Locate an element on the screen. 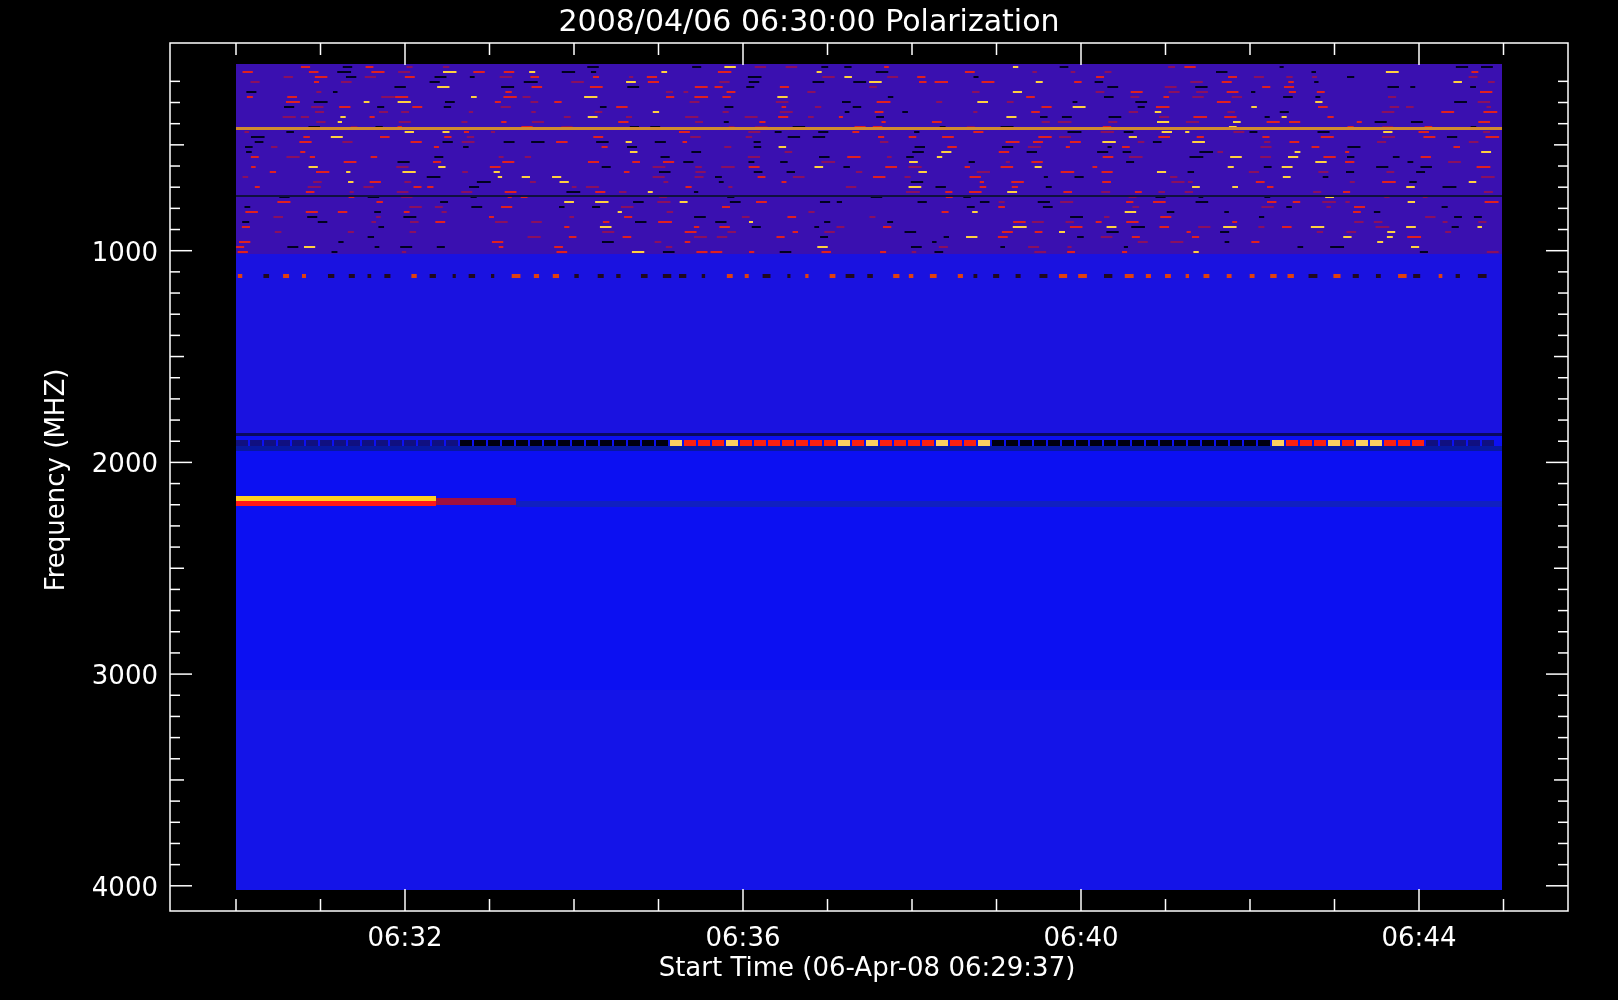 The width and height of the screenshot is (1618, 1000). plot-title: 2008/04/06 06:30:00 Polarization is located at coordinates (809, 20).